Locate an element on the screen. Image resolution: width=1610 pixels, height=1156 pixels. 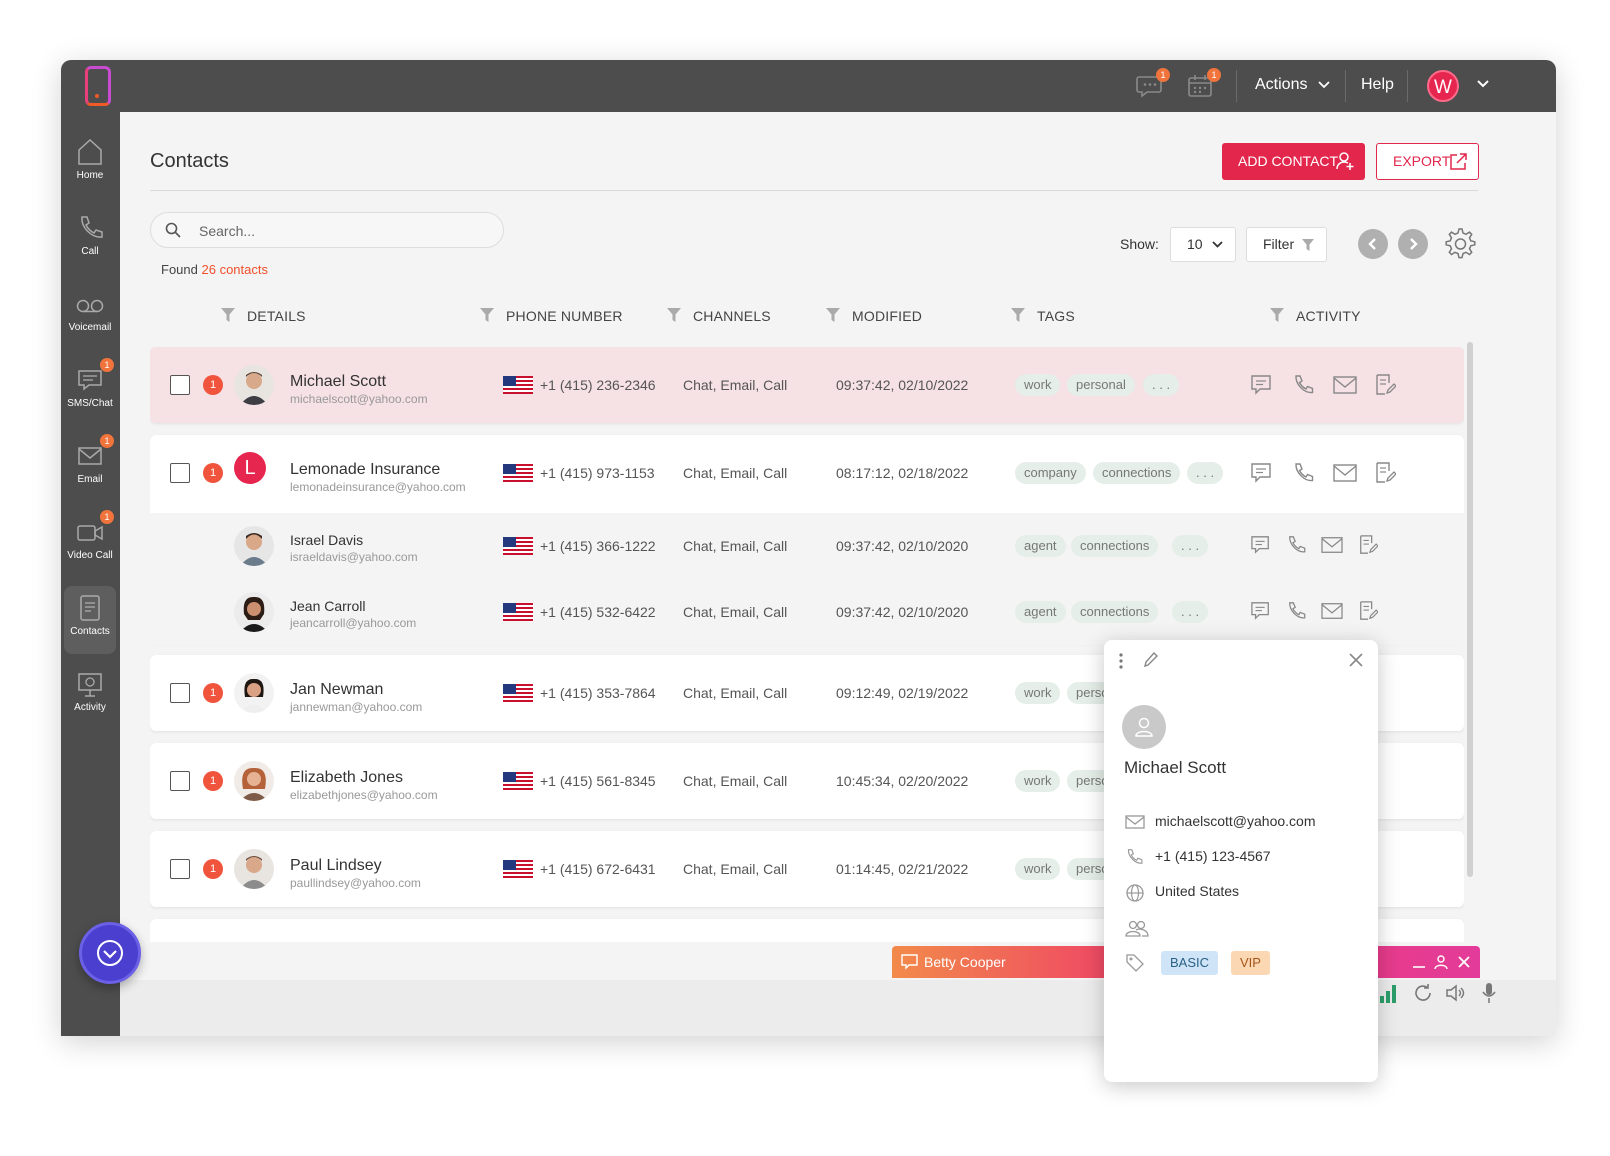
us-flag-icon is located at coordinates (518, 869).